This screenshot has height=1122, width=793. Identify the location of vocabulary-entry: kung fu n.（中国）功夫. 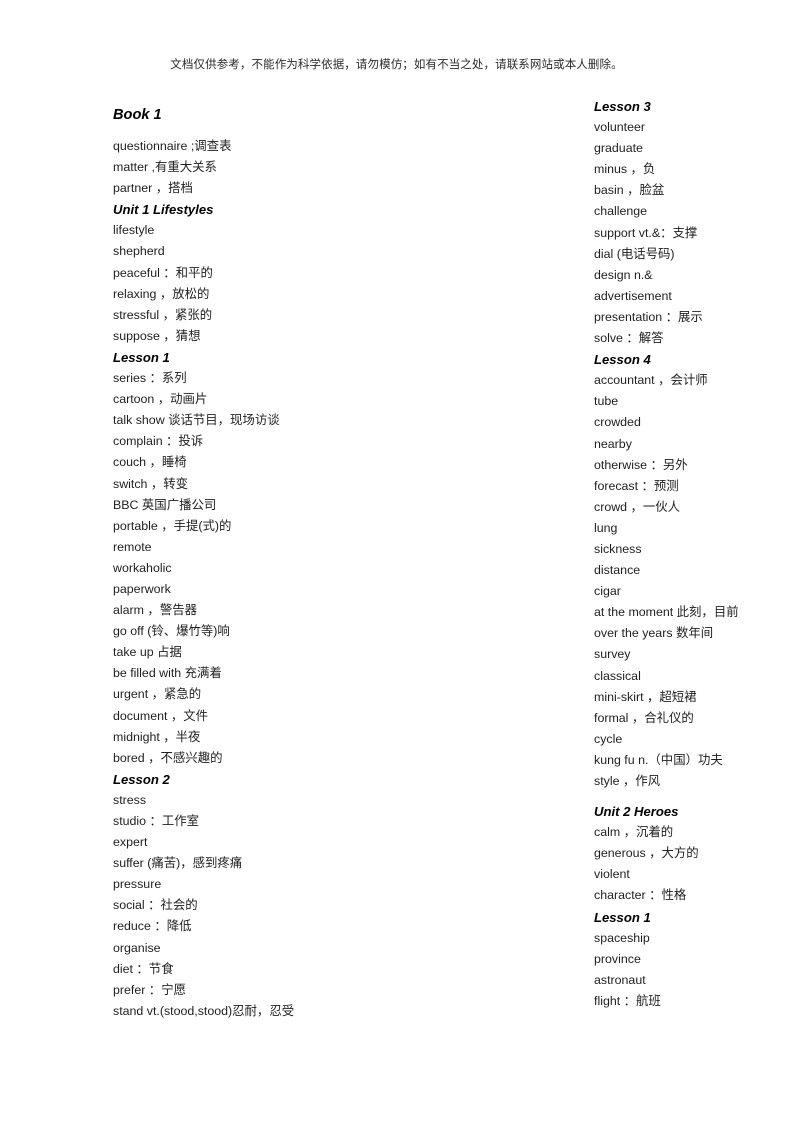
(658, 759).